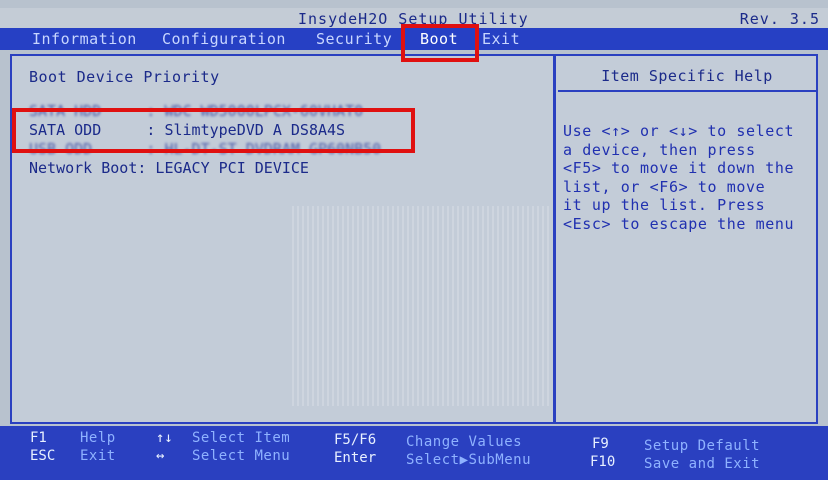  I want to click on boot-item-sata-odd: SATA ODD : SlimtypeDVD A DS8A4S, so click(187, 130).